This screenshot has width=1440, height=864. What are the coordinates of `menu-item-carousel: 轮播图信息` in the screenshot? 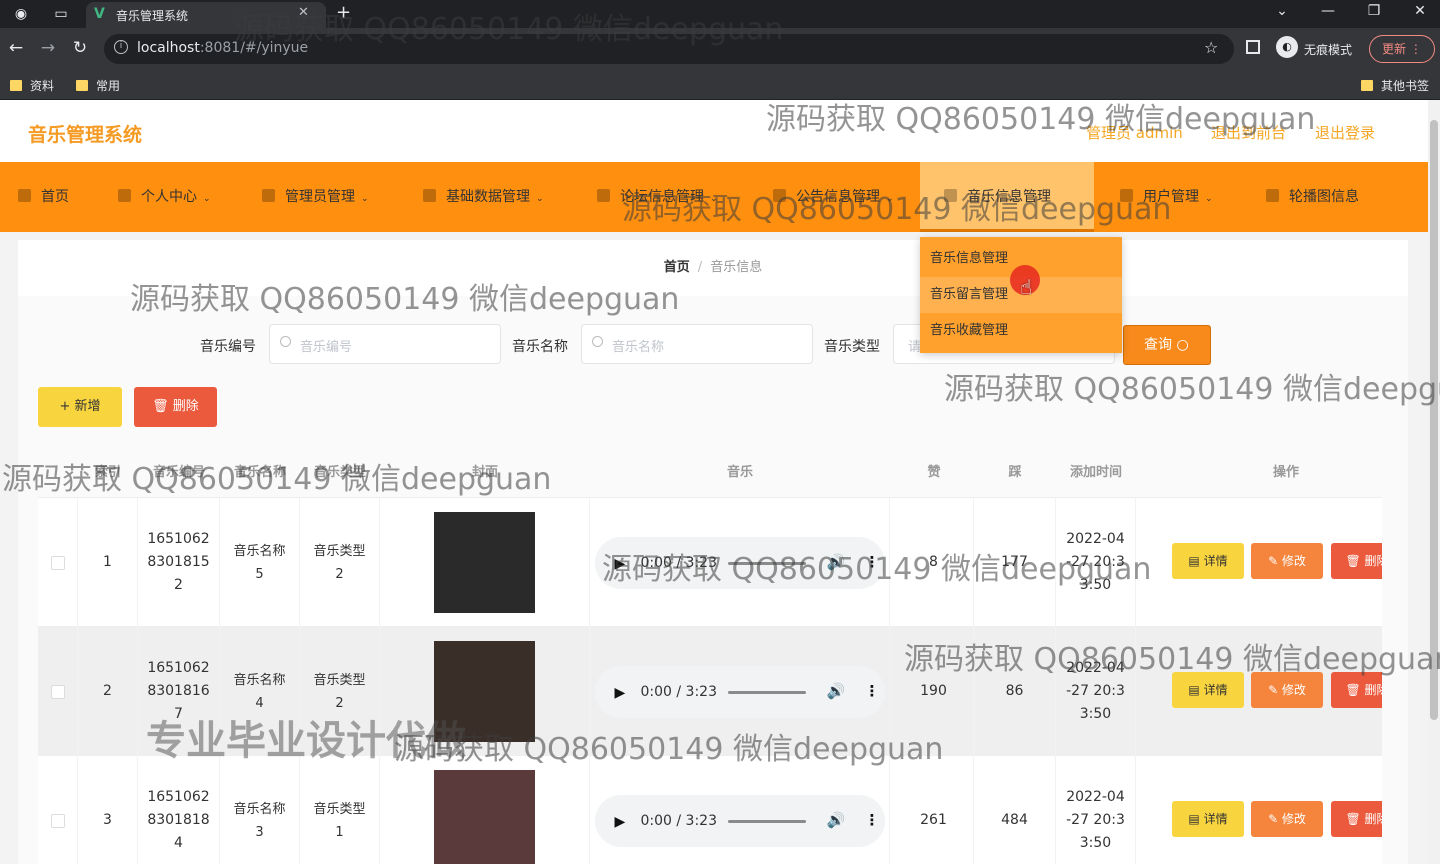 It's located at (1312, 197).